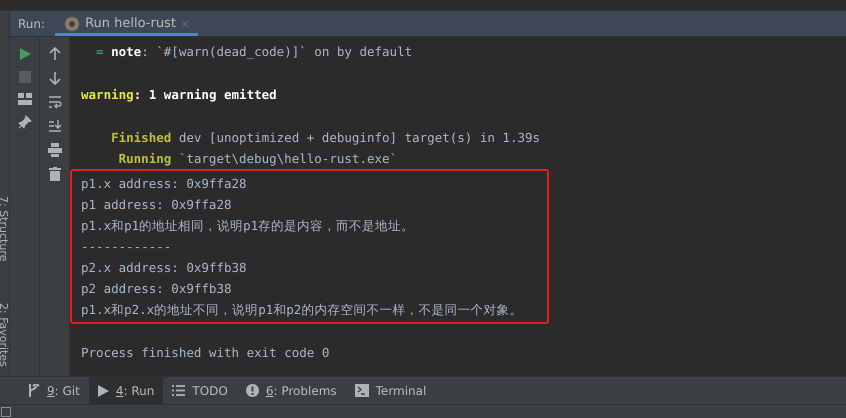 This screenshot has height=418, width=846. What do you see at coordinates (179, 94) in the screenshot?
I see `console-line: warning: 1 warning emitted` at bounding box center [179, 94].